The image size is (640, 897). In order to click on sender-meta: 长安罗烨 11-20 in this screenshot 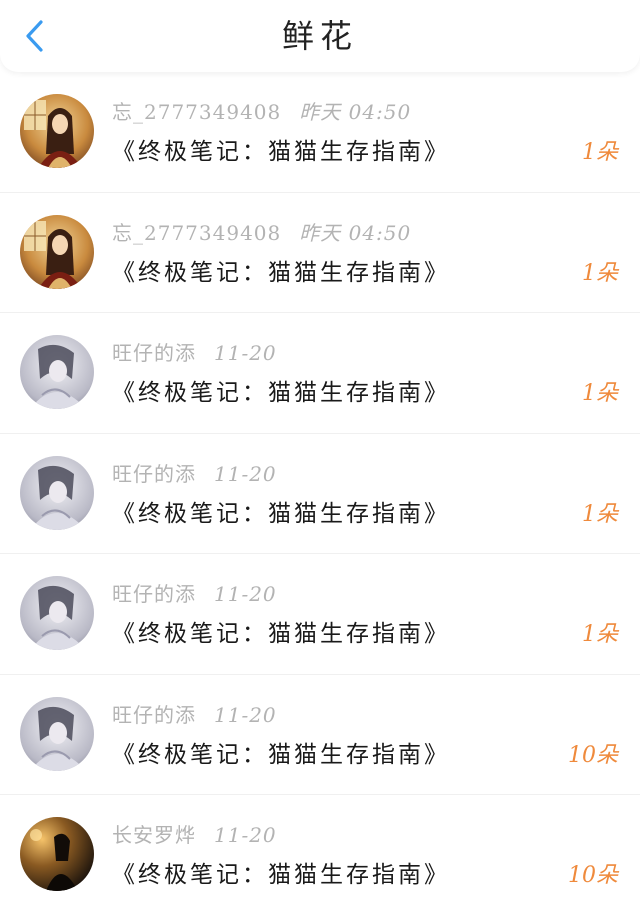, I will do `click(194, 833)`.